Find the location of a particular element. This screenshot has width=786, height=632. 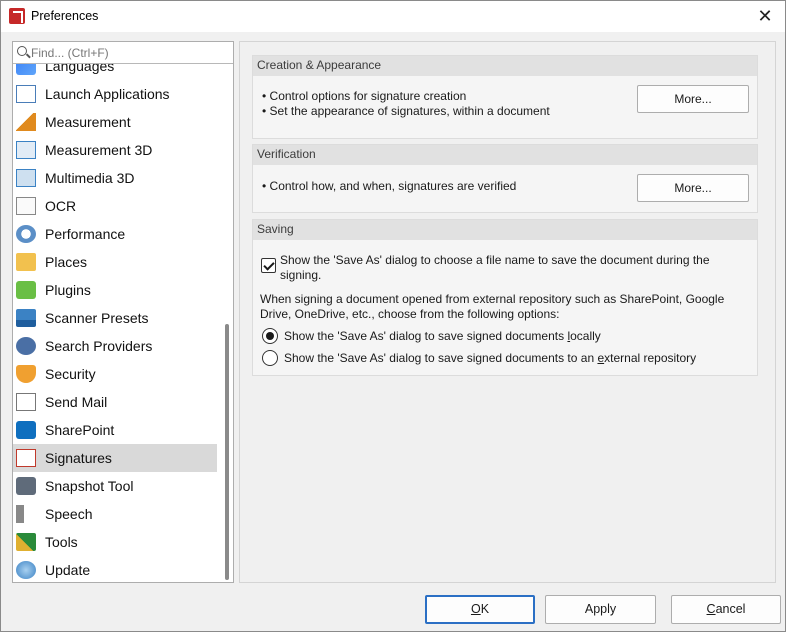

languages-icon is located at coordinates (26, 69).